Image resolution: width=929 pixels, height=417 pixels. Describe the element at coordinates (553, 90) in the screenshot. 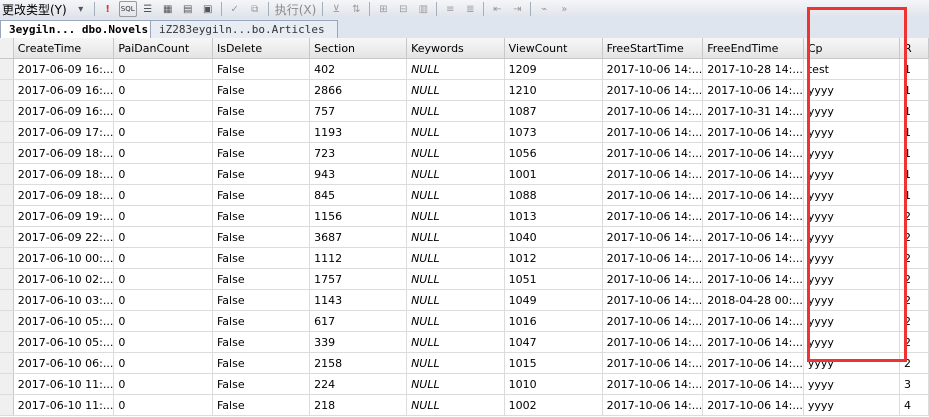

I see `cell-viewcount: 1210` at that location.